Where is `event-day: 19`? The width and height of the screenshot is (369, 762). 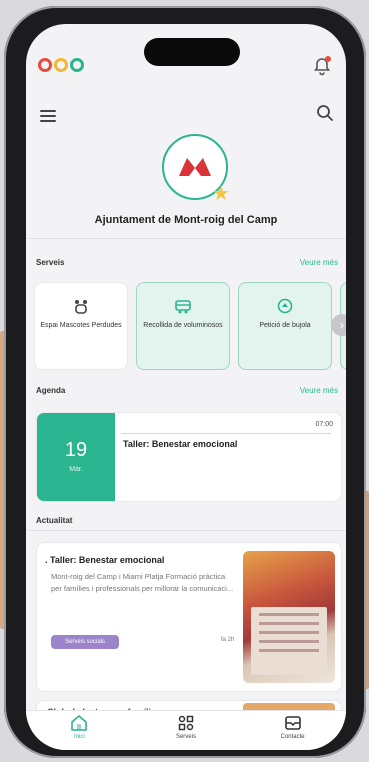 event-day: 19 is located at coordinates (76, 450).